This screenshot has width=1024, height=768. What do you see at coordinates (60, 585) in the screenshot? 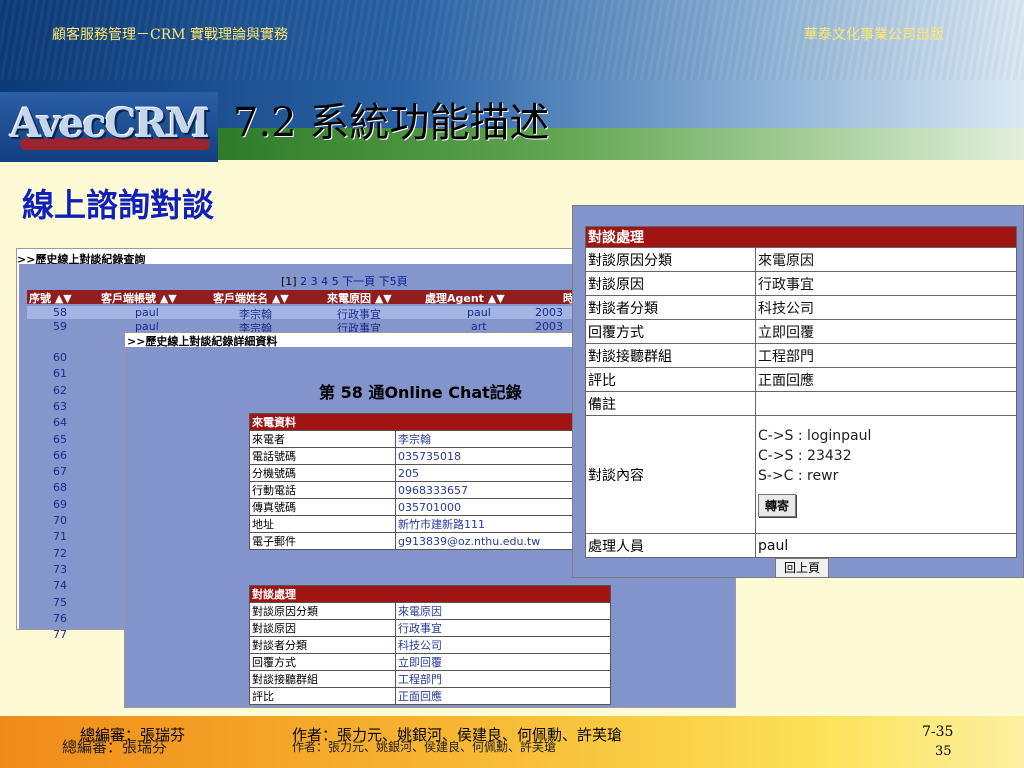
I see `row-number: 74` at bounding box center [60, 585].